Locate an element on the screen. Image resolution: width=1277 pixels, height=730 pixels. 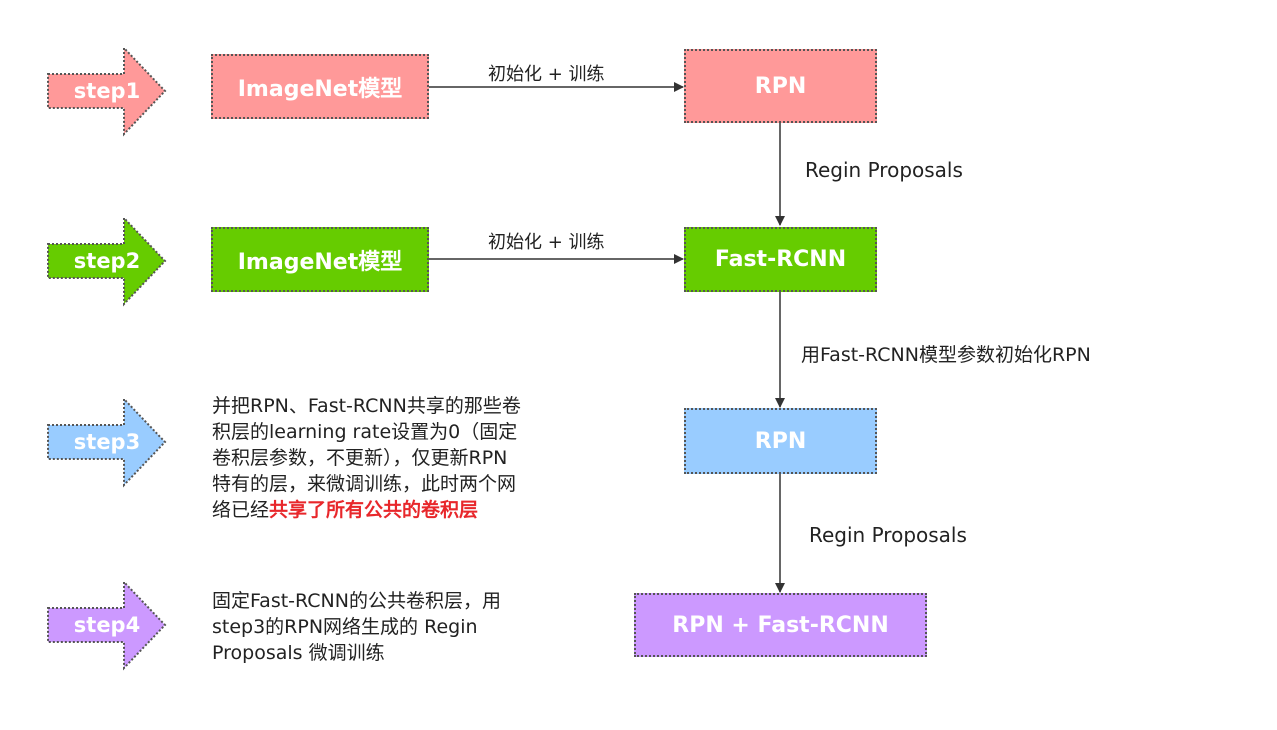
edge-label-regin-proposals-2: Regin Proposals is located at coordinates (888, 535).